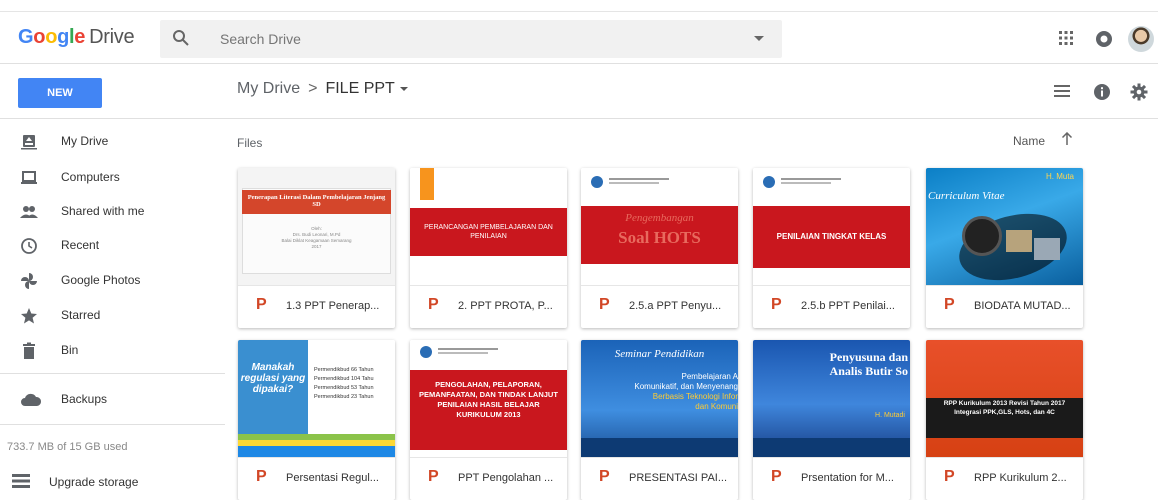 This screenshot has width=1158, height=500. I want to click on trash-icon, so click(29, 351).